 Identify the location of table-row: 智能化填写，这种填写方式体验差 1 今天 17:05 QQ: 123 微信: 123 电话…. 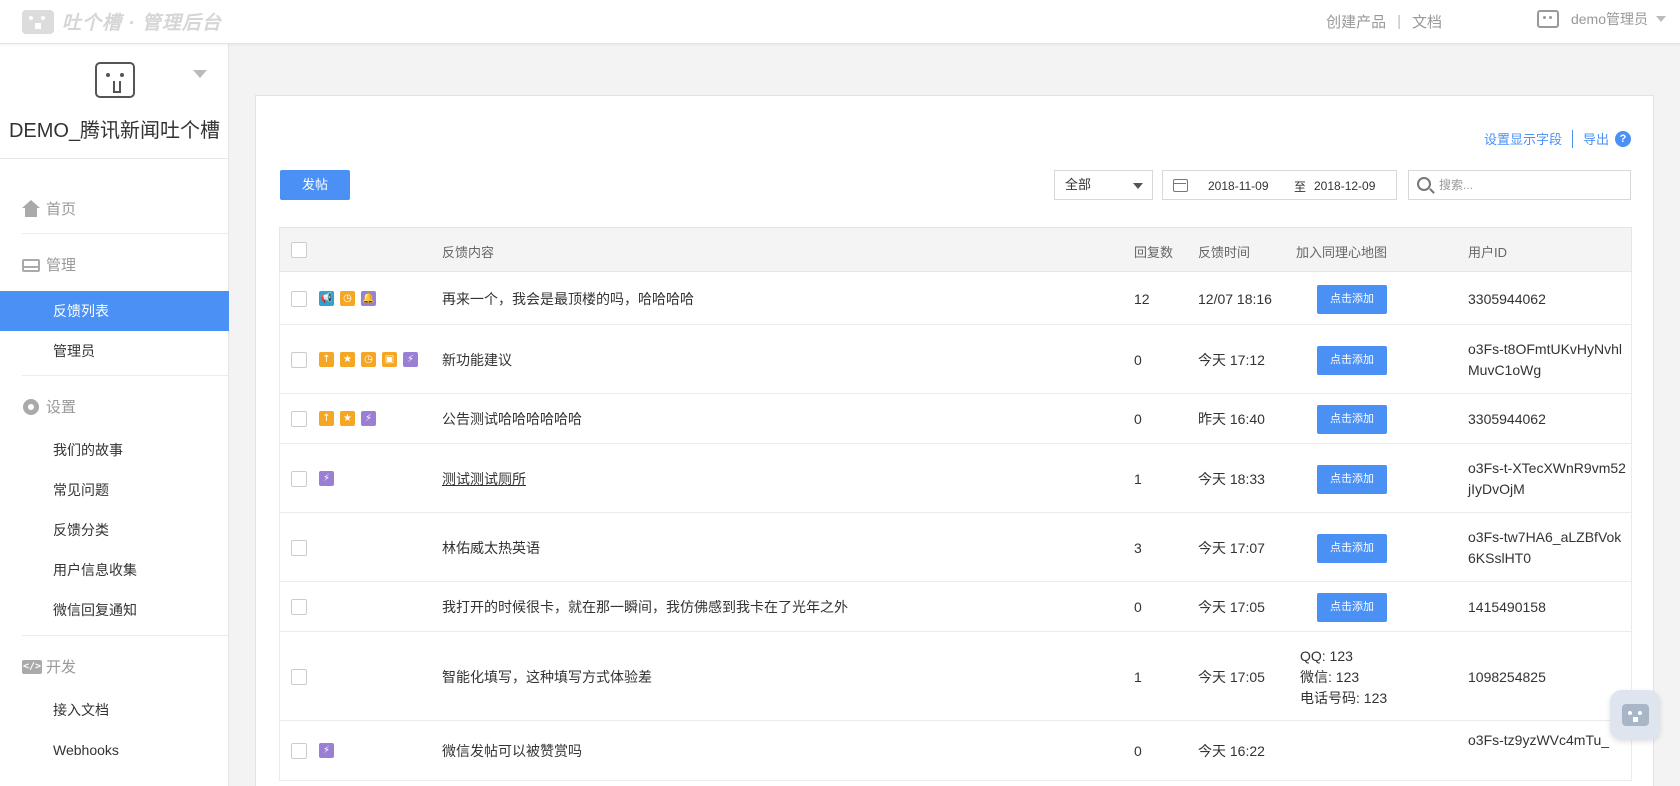
(955, 676).